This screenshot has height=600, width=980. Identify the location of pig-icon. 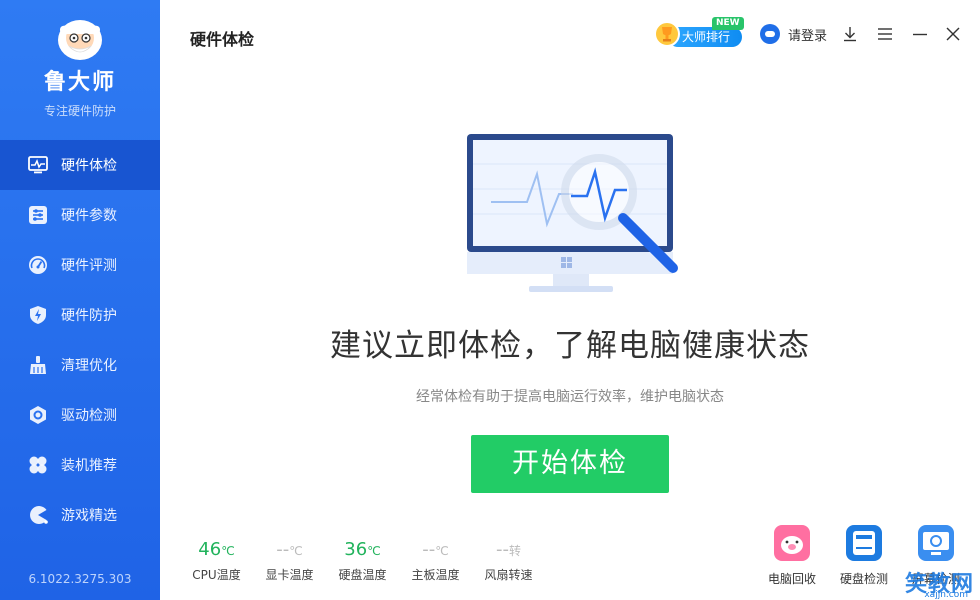
(792, 543).